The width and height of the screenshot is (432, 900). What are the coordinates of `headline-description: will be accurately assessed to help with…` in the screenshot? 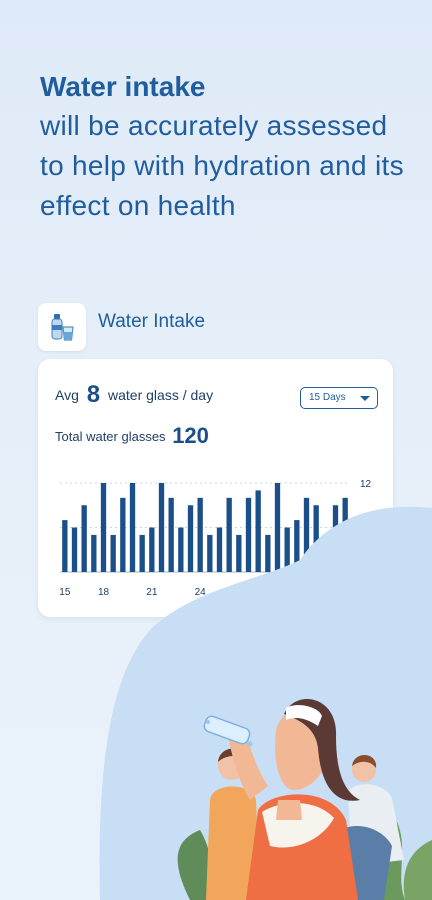 It's located at (222, 165).